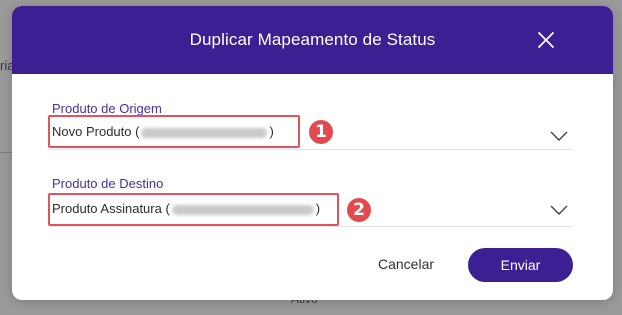  What do you see at coordinates (6, 152) in the screenshot?
I see `background-divider` at bounding box center [6, 152].